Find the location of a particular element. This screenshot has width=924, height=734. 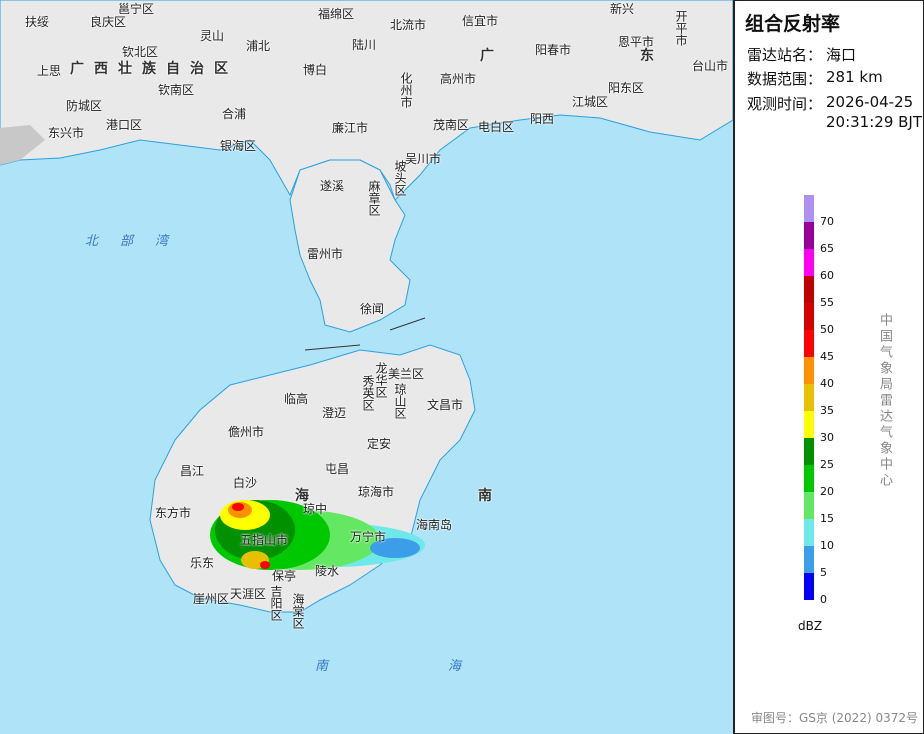

sea-label: 南海 is located at coordinates (448, 666).